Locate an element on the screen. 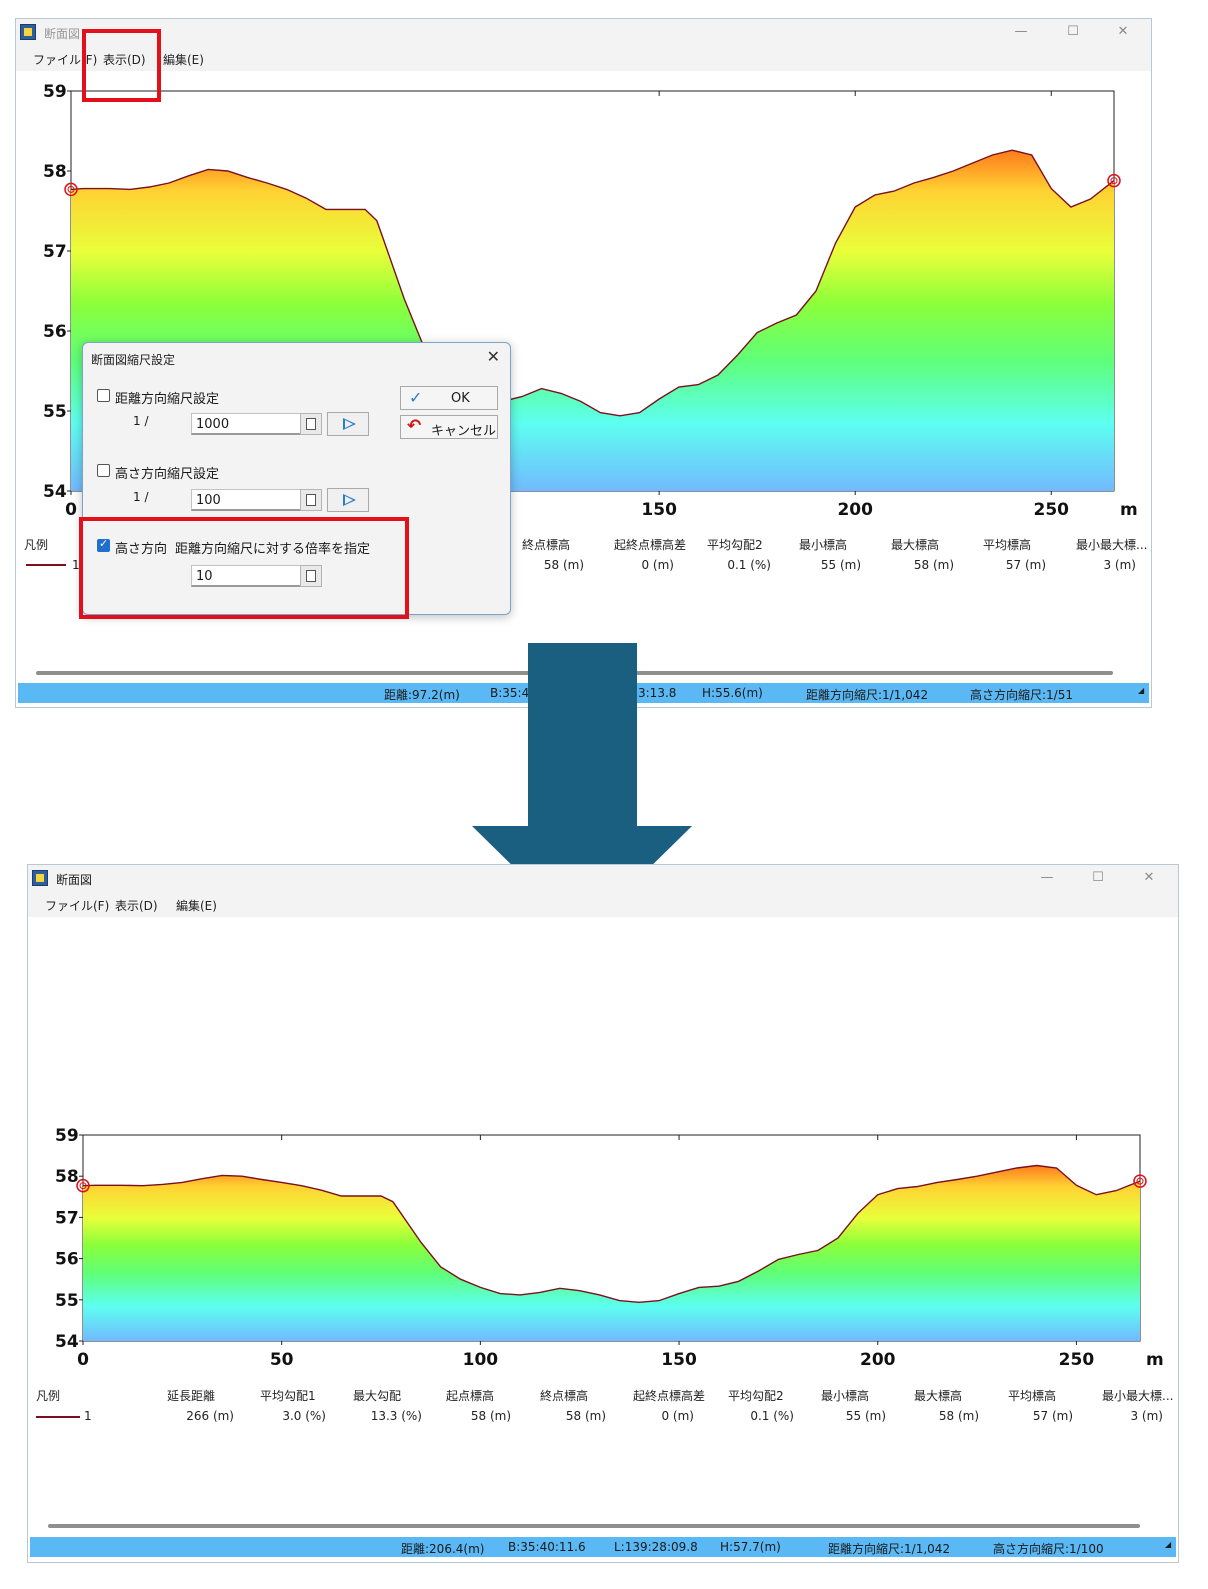 The image size is (1208, 1589). status-height-scale: 高さ方向縮尺:1/100 is located at coordinates (1048, 1549).